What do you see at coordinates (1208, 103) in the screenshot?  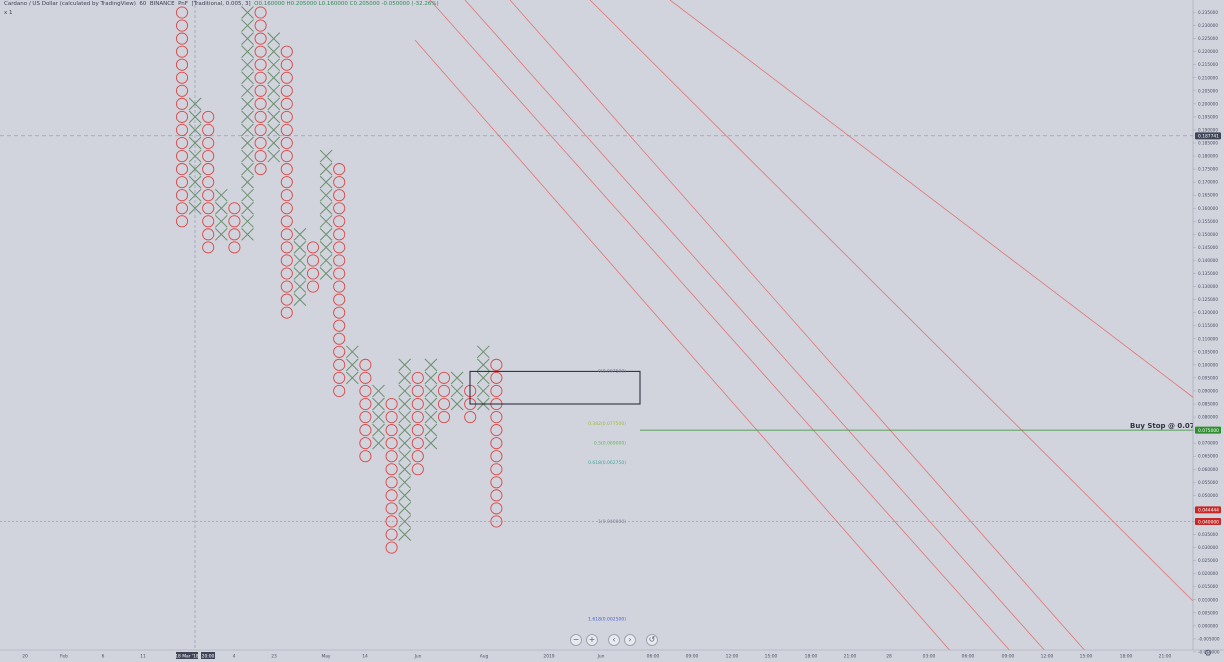 I see `price-tick-label: 0.200000` at bounding box center [1208, 103].